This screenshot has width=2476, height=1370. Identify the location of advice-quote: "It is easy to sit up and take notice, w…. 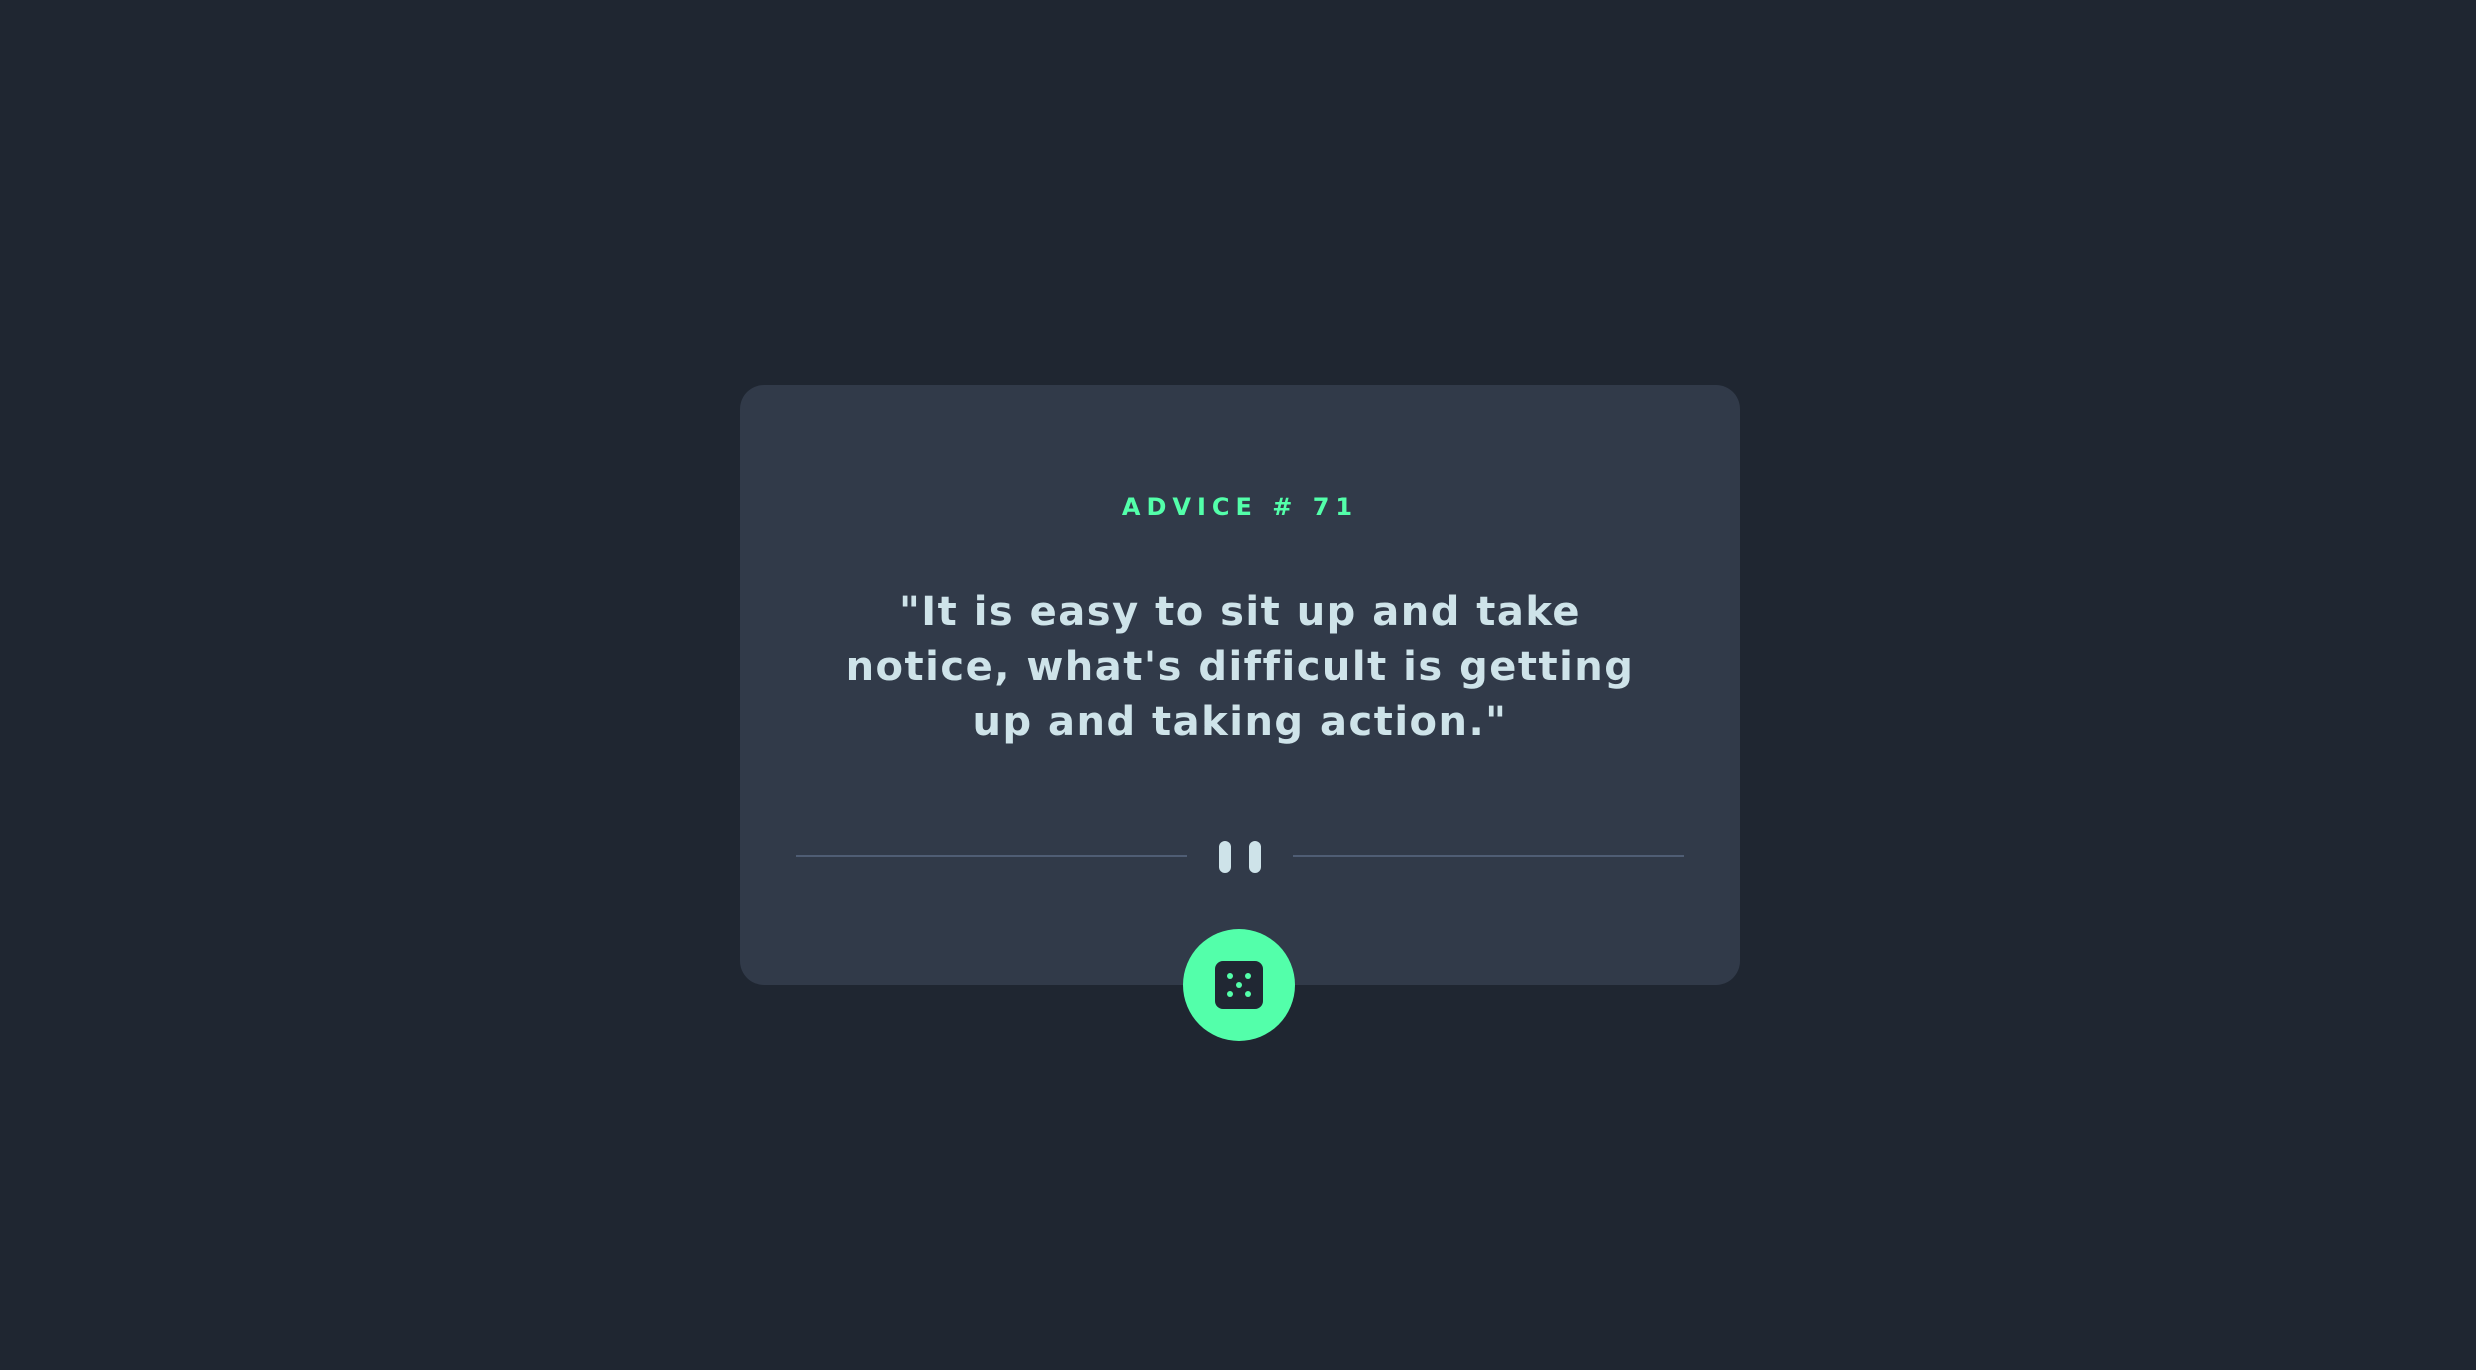
(1240, 667).